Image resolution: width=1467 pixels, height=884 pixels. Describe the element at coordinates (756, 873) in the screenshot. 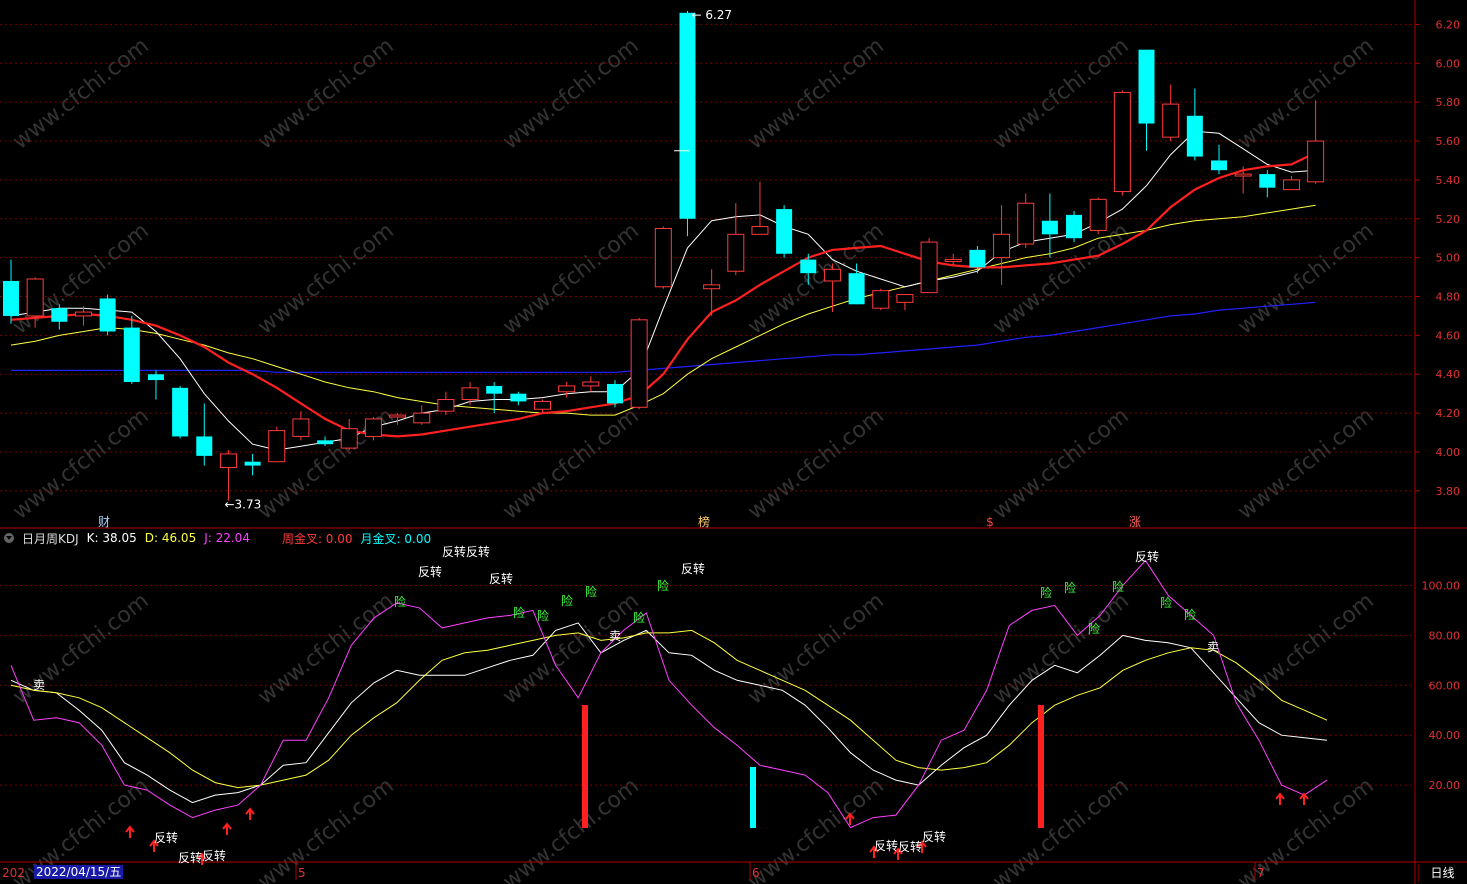

I see `time-tick-label: 6` at that location.